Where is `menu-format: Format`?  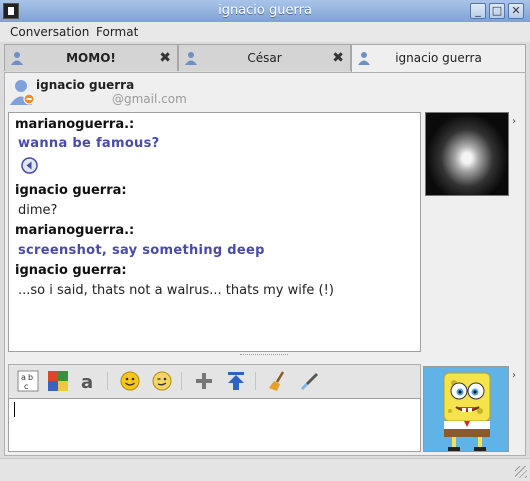 menu-format: Format is located at coordinates (117, 32).